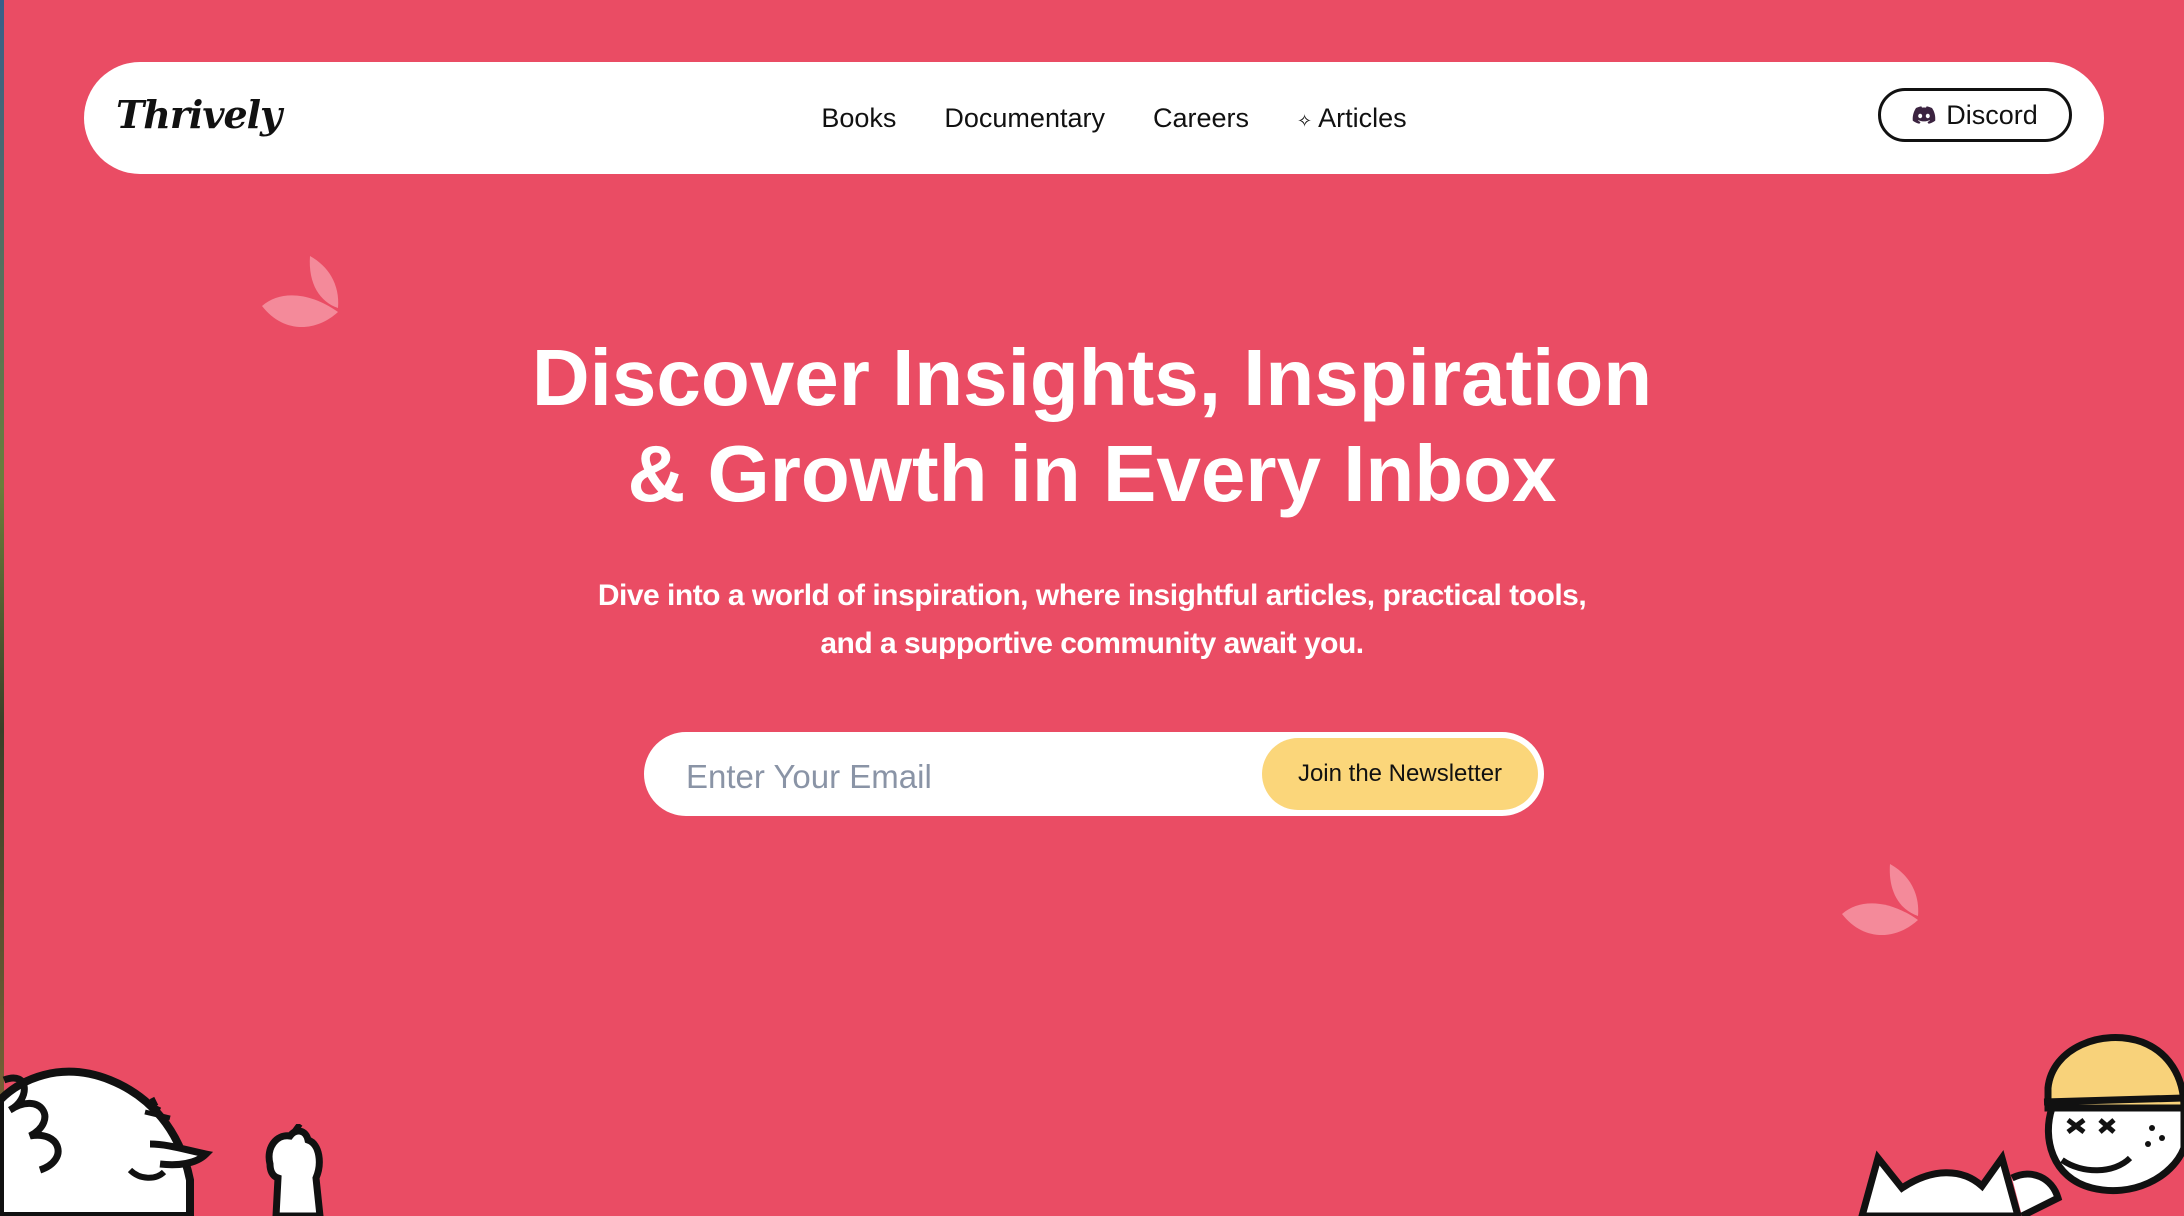 The image size is (2184, 1216). Describe the element at coordinates (1092, 643) in the screenshot. I see `hero-subtitle-line-2: and a supportive community await you.` at that location.